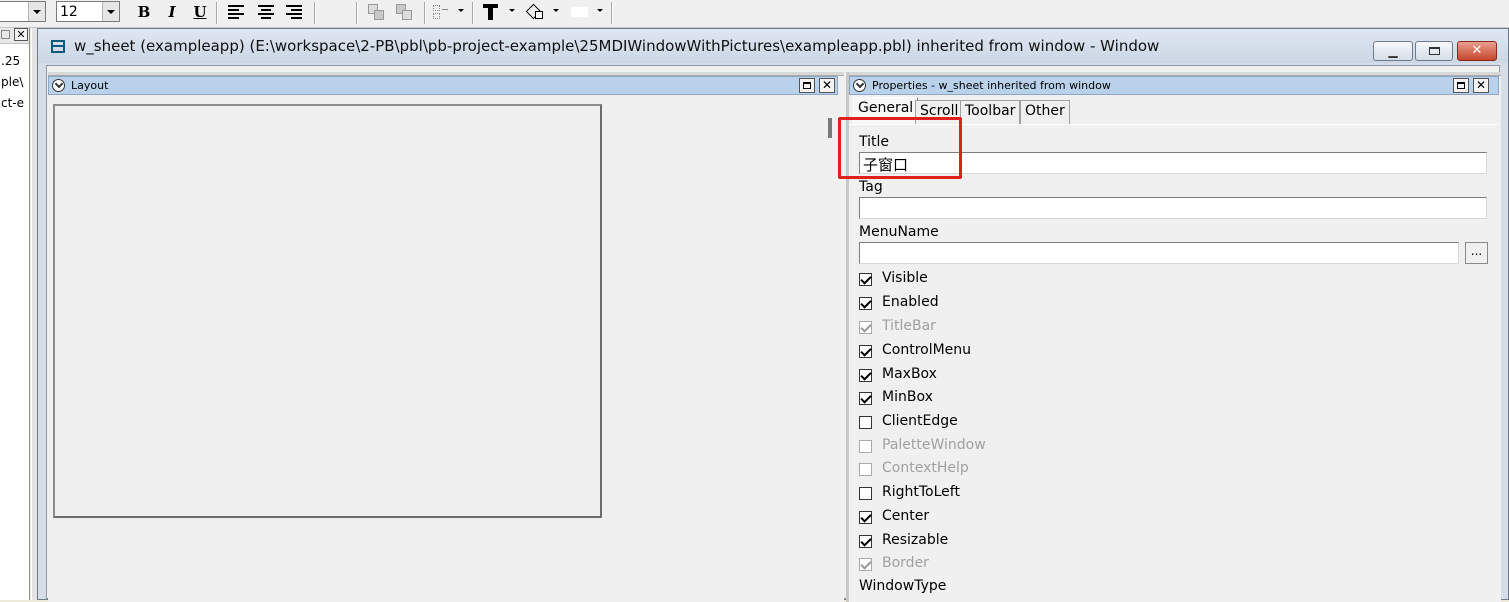  What do you see at coordinates (871, 187) in the screenshot?
I see `tag-label: Tag` at bounding box center [871, 187].